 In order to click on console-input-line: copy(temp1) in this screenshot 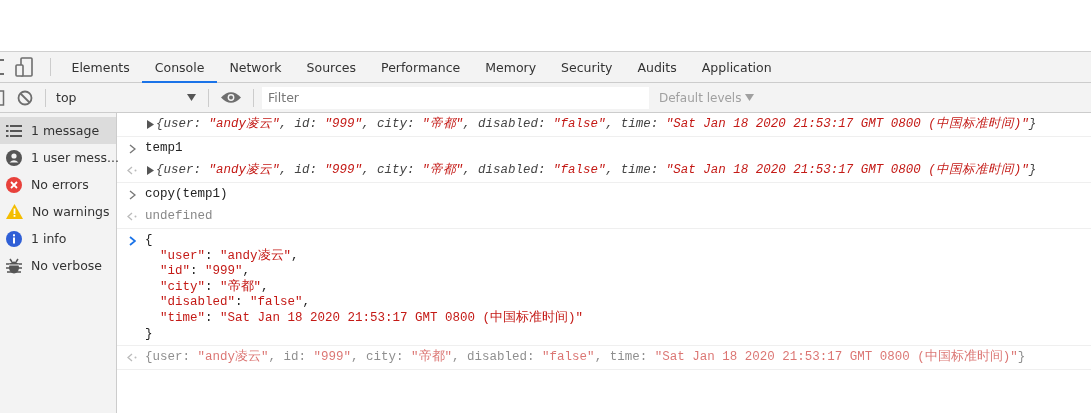, I will do `click(186, 194)`.